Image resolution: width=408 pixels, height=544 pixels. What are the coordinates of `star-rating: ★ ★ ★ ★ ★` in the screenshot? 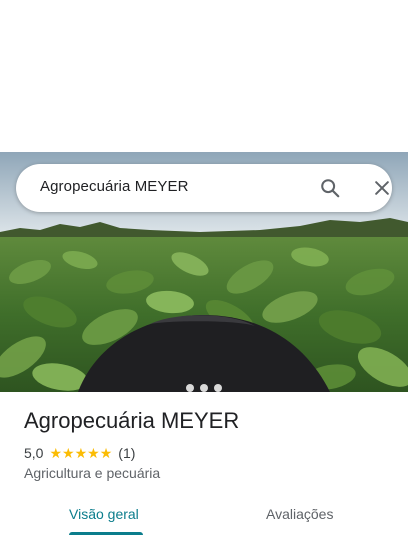 It's located at (80, 453).